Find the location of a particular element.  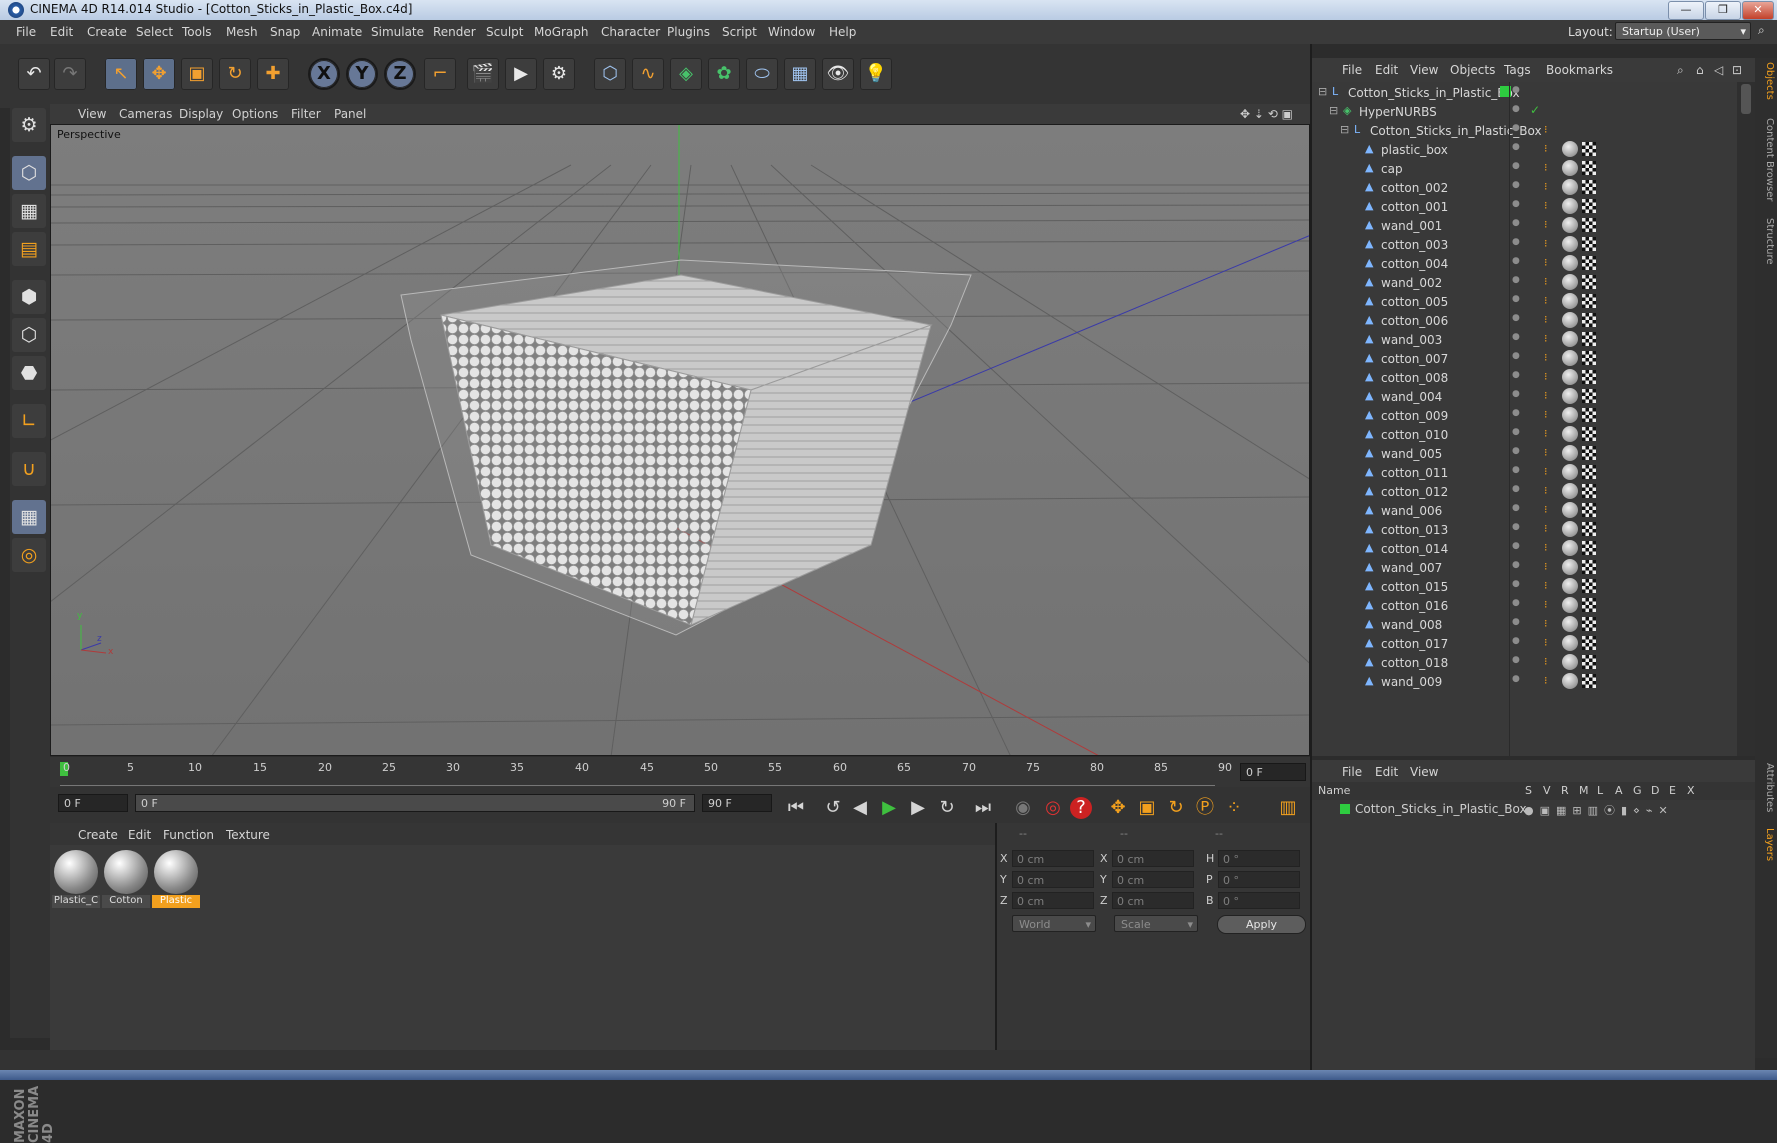

light-button: 💡 is located at coordinates (876, 74).